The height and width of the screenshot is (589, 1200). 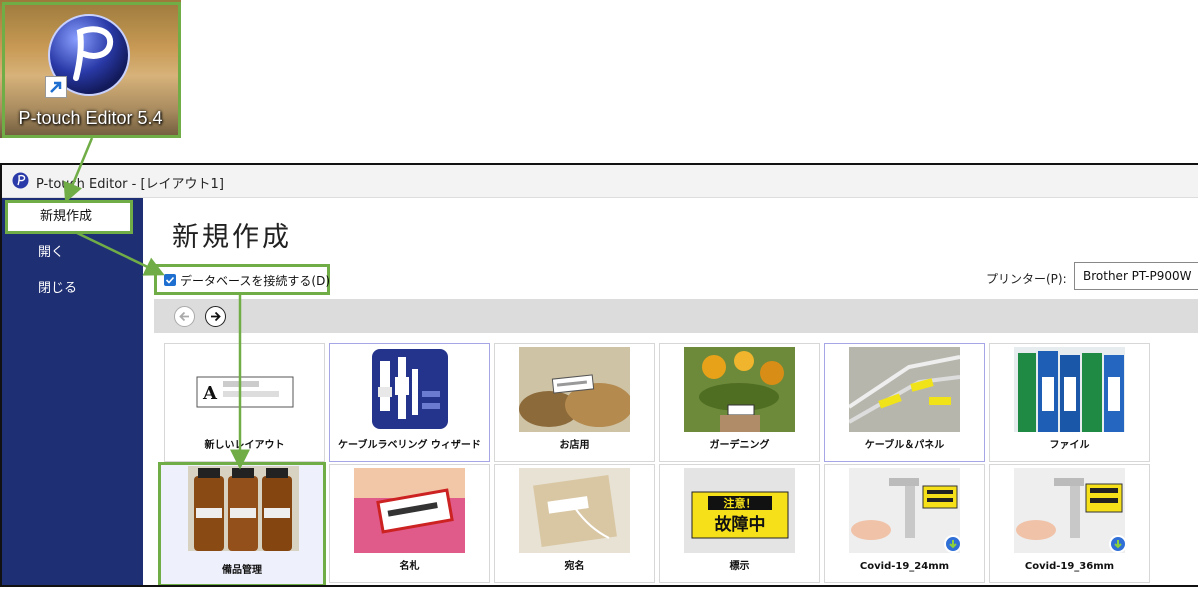 I want to click on arrow-right-icon, so click(x=216, y=316).